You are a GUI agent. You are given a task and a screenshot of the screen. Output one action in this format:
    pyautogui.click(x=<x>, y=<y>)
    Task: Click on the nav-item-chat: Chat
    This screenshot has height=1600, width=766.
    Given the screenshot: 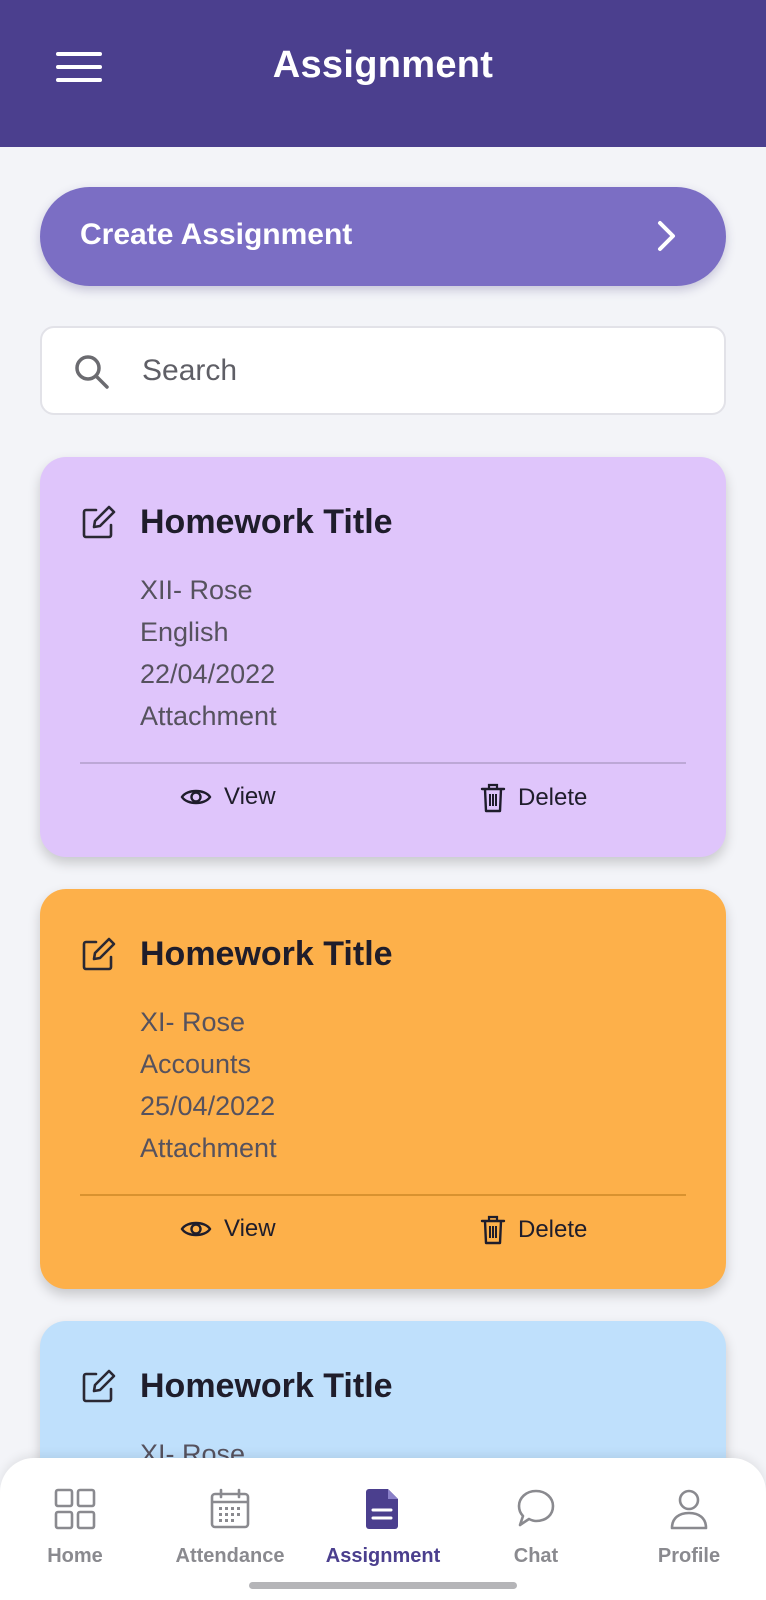 What is the action you would take?
    pyautogui.click(x=536, y=1528)
    